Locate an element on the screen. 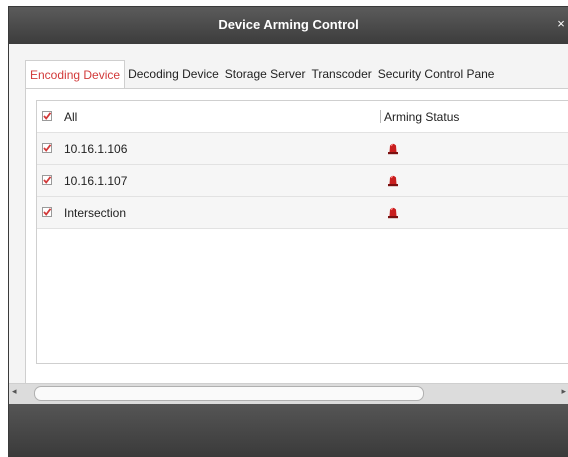 The image size is (568, 457). tab-encoding-device: Encoding Device is located at coordinates (75, 75).